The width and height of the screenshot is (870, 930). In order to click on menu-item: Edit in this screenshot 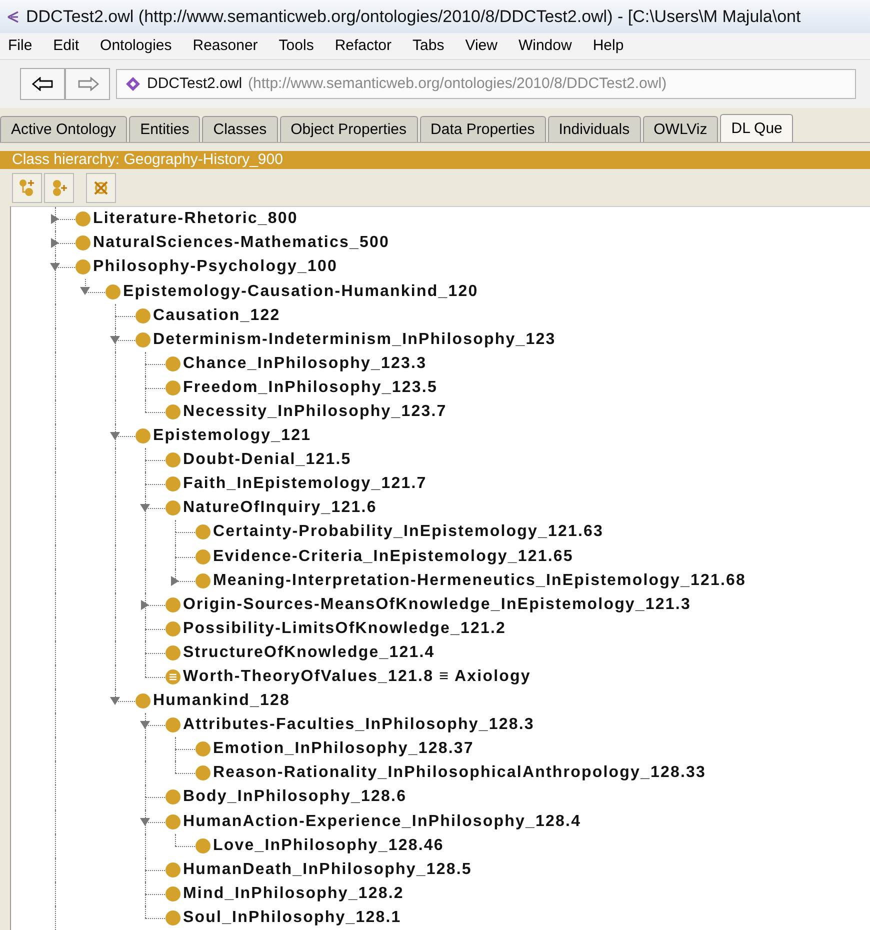, I will do `click(66, 45)`.